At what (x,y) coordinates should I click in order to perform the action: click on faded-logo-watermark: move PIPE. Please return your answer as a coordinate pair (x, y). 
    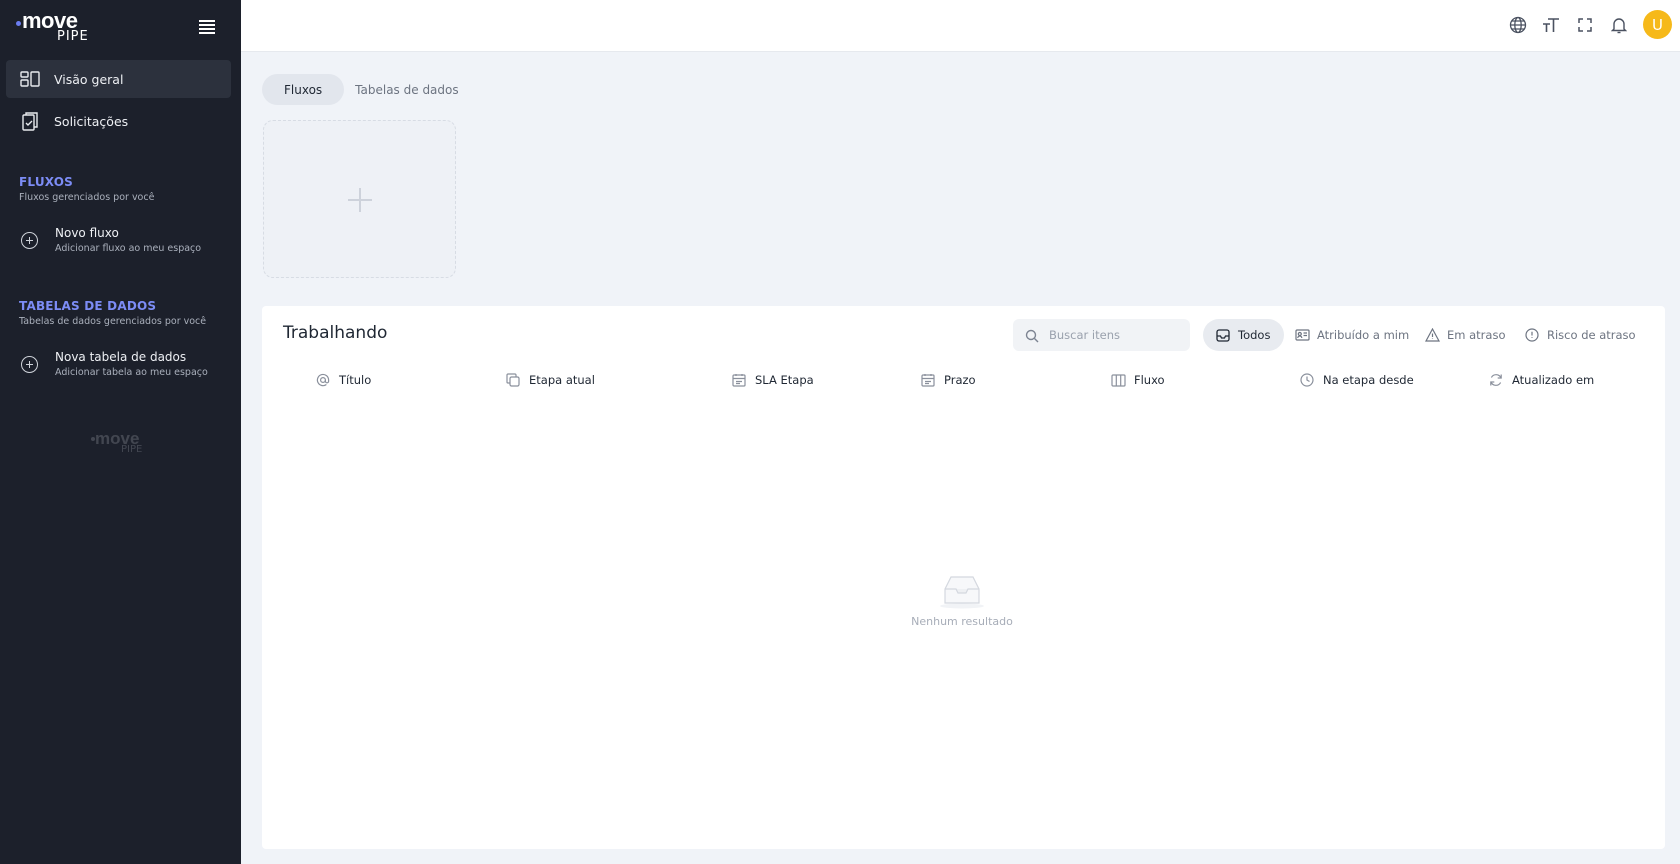
    Looking at the image, I should click on (121, 443).